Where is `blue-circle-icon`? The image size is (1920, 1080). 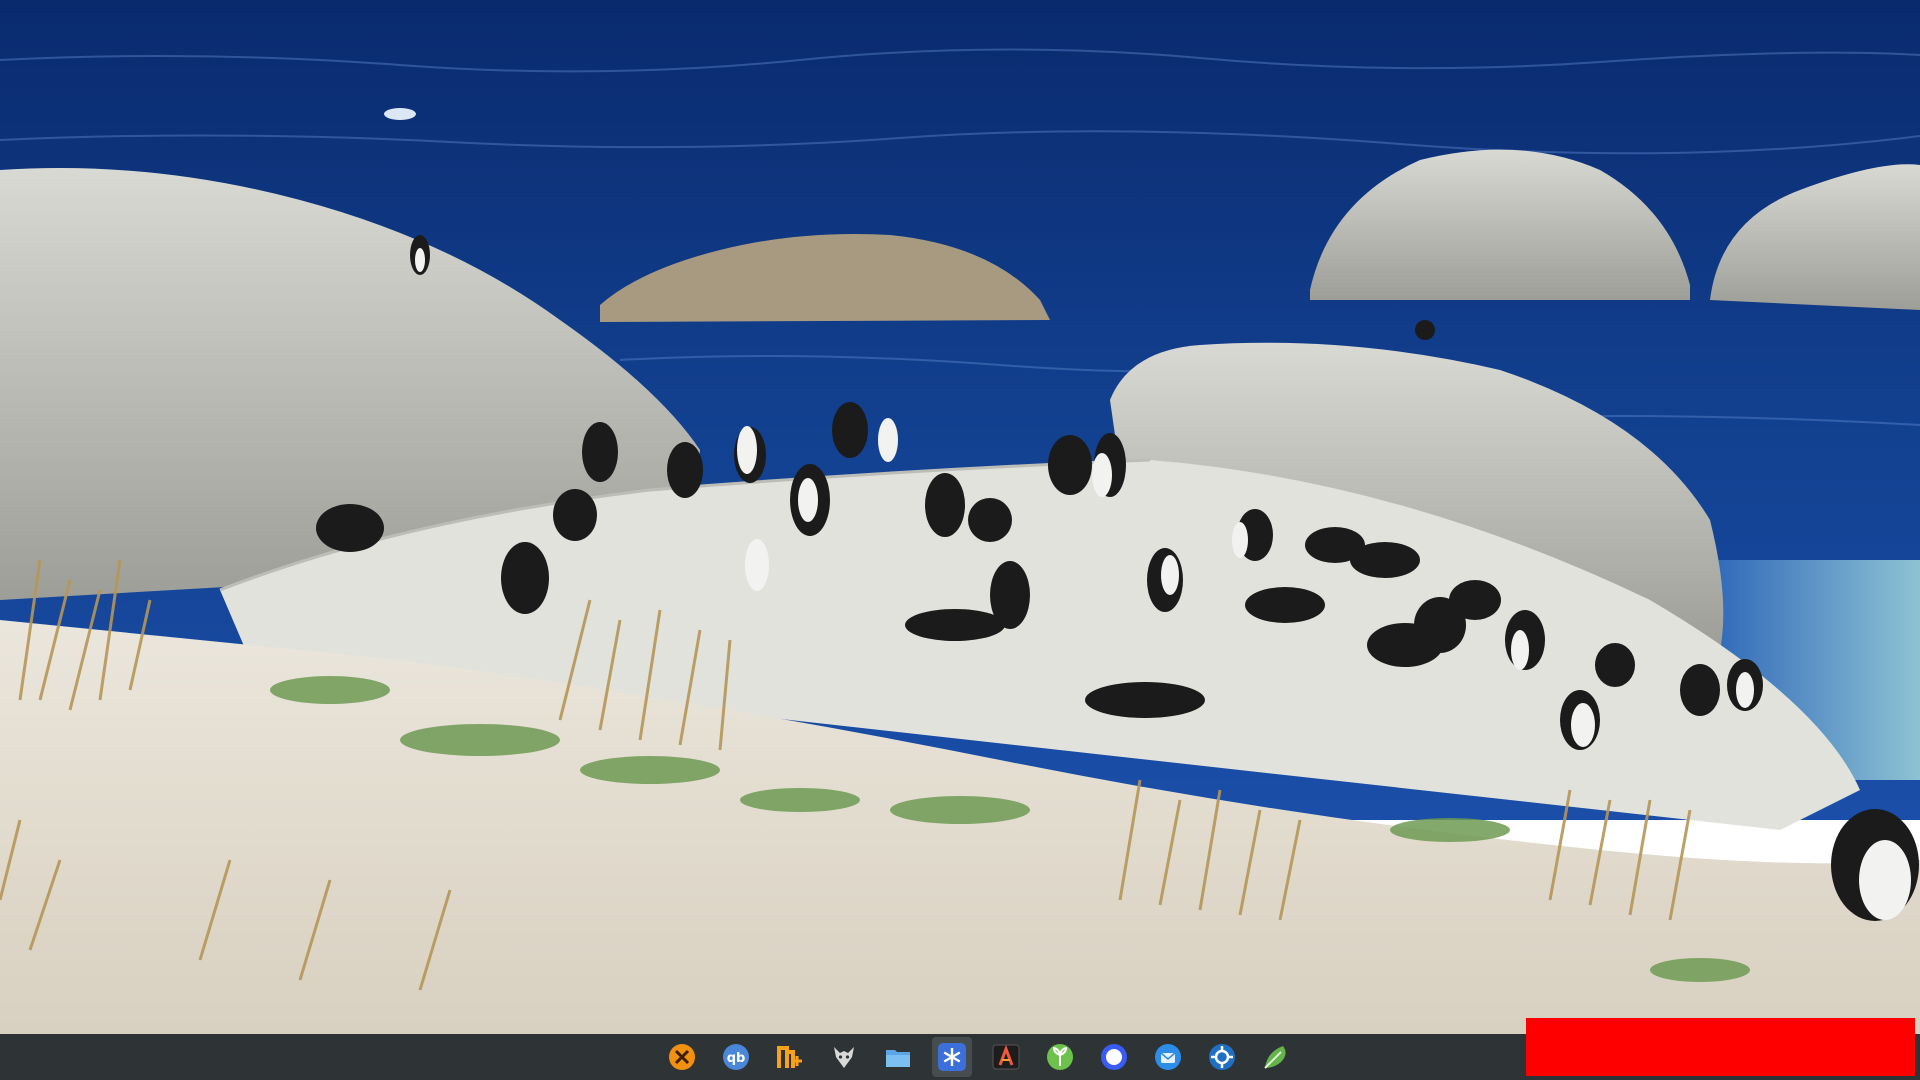
blue-circle-icon is located at coordinates (1114, 1057).